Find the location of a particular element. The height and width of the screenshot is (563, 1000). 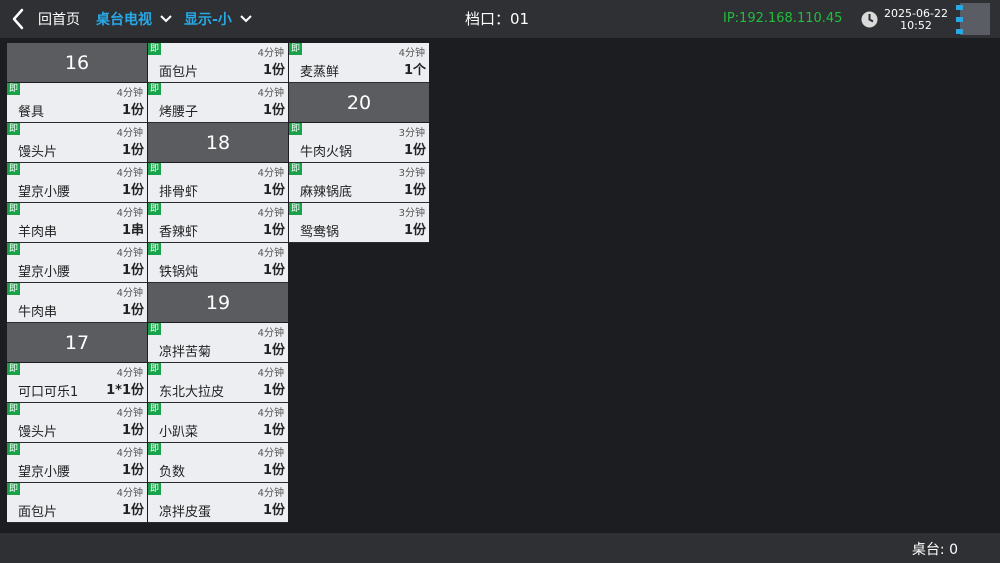

view-dropdown: 桌台电视 is located at coordinates (134, 19).